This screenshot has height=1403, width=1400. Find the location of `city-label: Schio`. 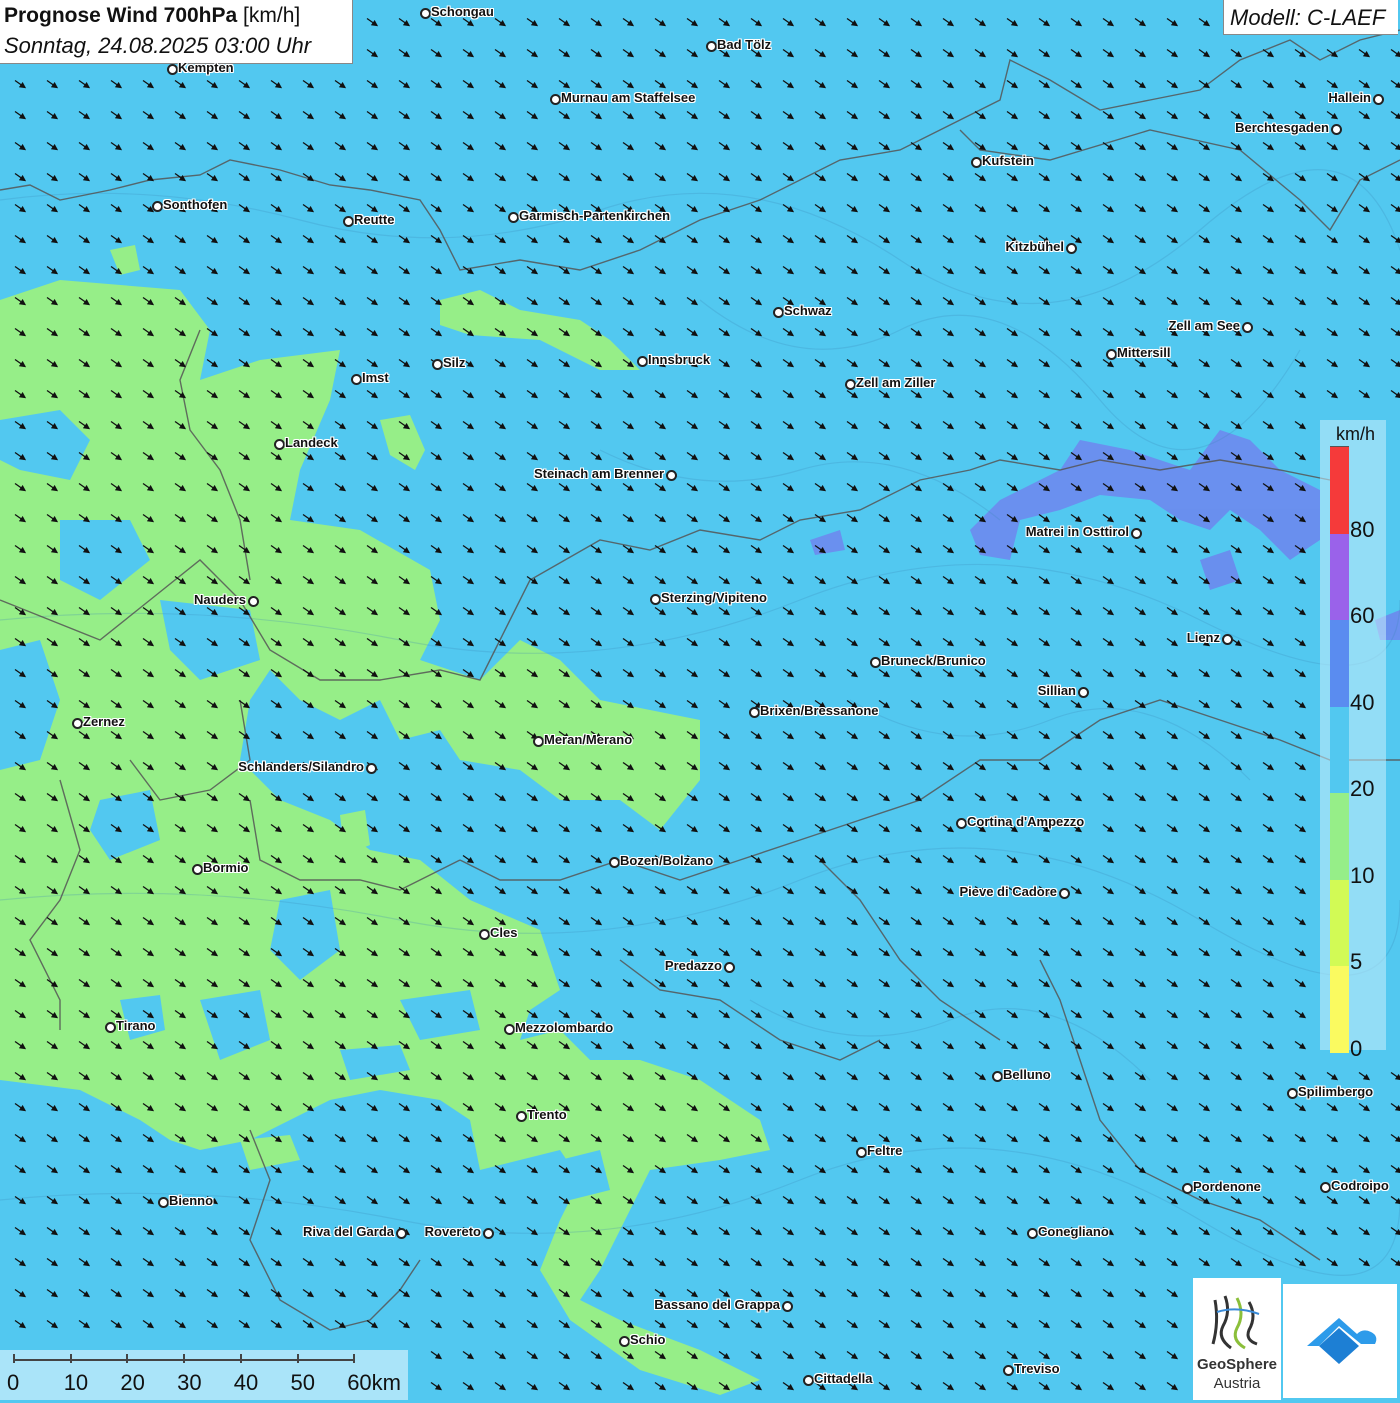

city-label: Schio is located at coordinates (648, 1339).